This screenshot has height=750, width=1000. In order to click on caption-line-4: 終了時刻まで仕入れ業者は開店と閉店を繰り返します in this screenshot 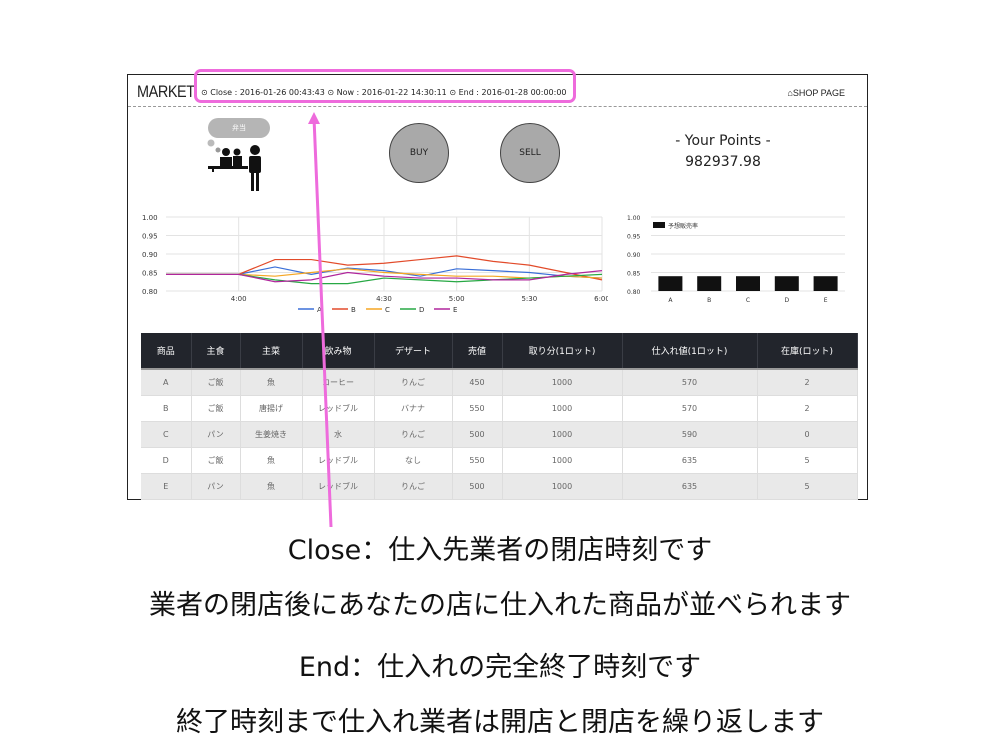, I will do `click(500, 722)`.